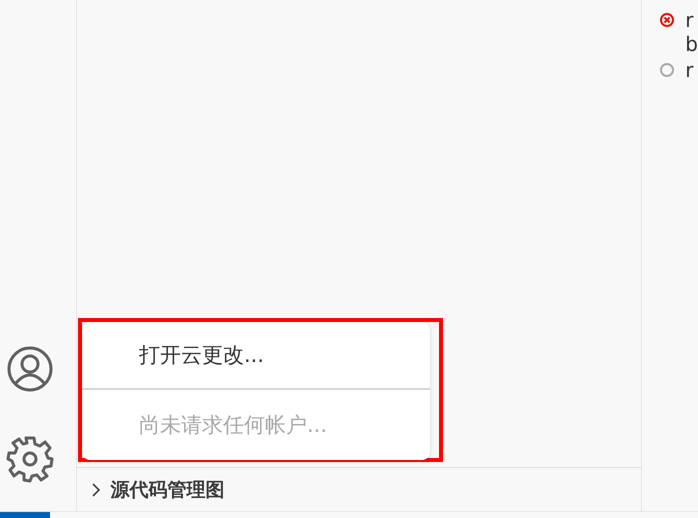  I want to click on account-icon, so click(30, 369).